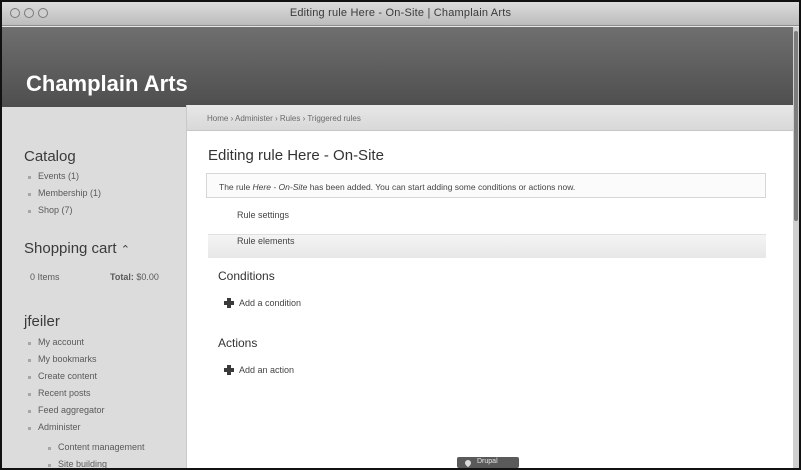 The height and width of the screenshot is (470, 801). Describe the element at coordinates (82, 463) in the screenshot. I see `sidebar-item-site-building: Site building` at that location.